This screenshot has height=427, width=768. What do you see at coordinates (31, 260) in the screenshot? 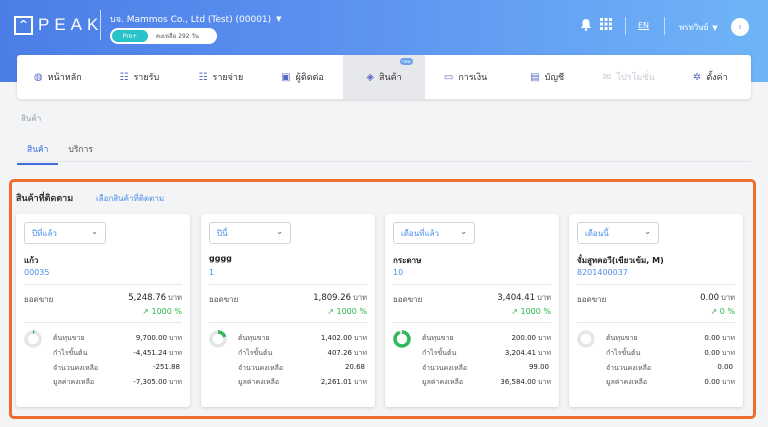
I see `product-name: แก้ว` at bounding box center [31, 260].